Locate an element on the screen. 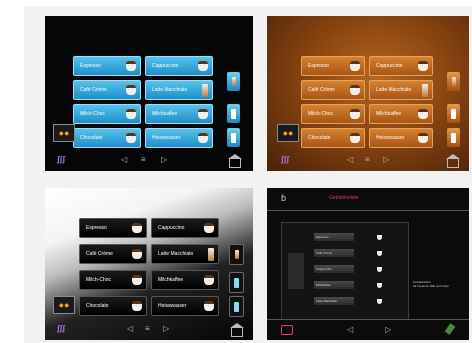 Image resolution: width=472 pixels, height=343 pixels. list-item: Milchkaffee is located at coordinates (348, 285).